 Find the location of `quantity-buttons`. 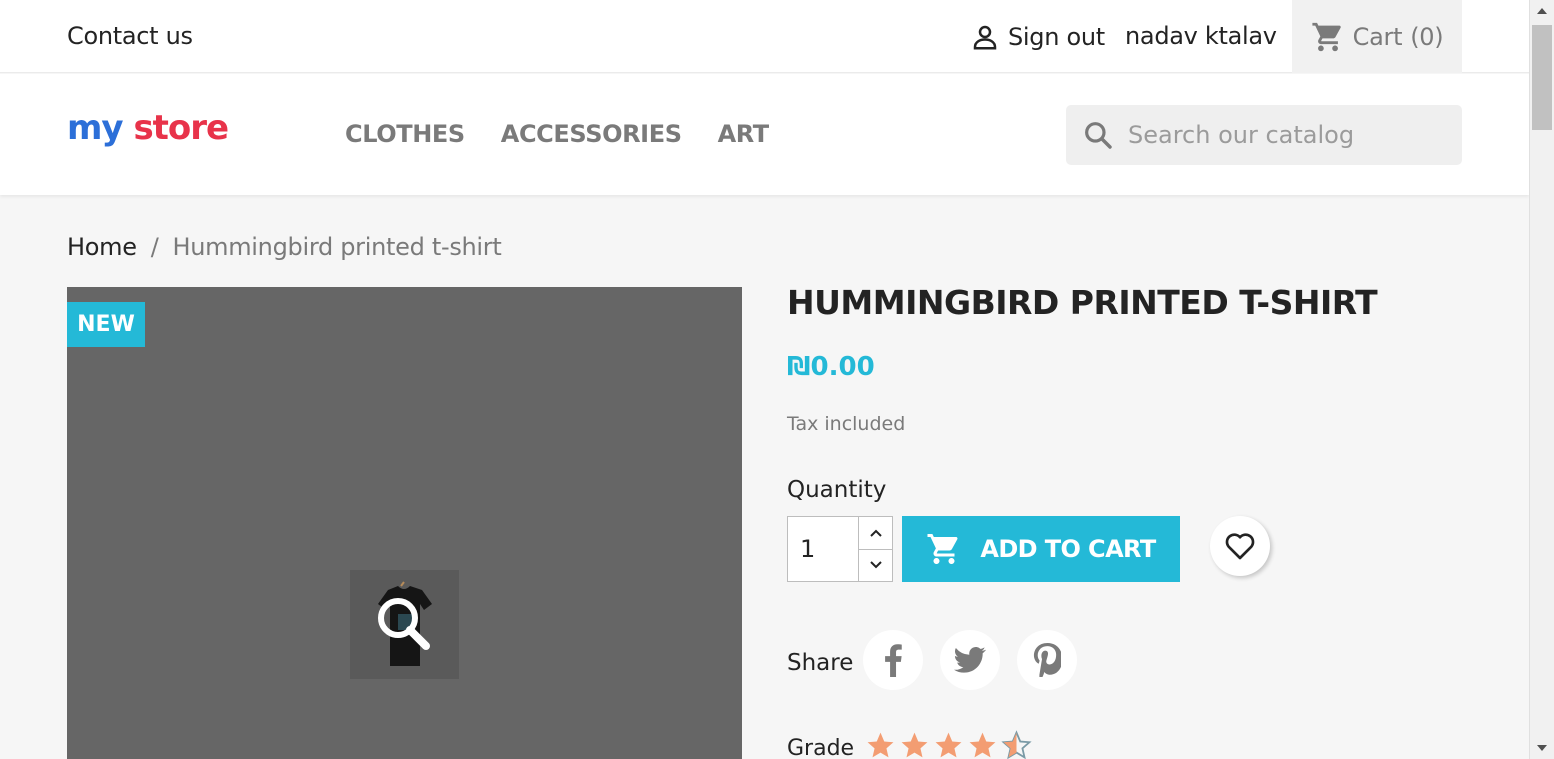

quantity-buttons is located at coordinates (875, 549).